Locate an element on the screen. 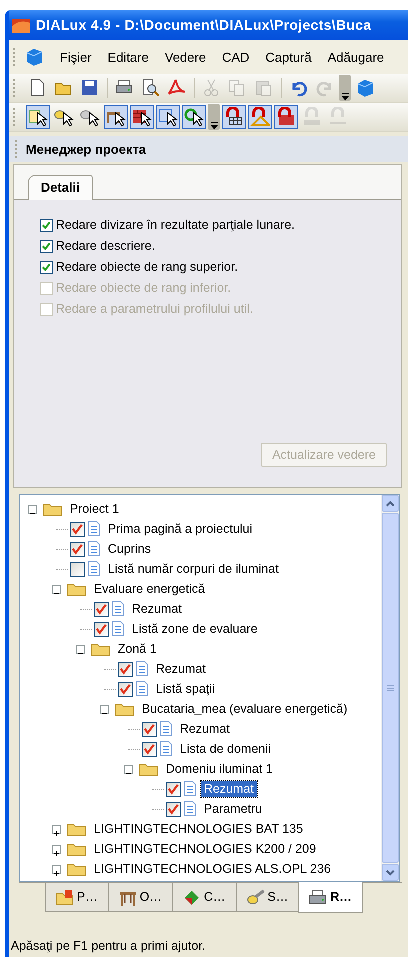 This screenshot has width=408, height=957. menu-item: Fişier is located at coordinates (76, 57).